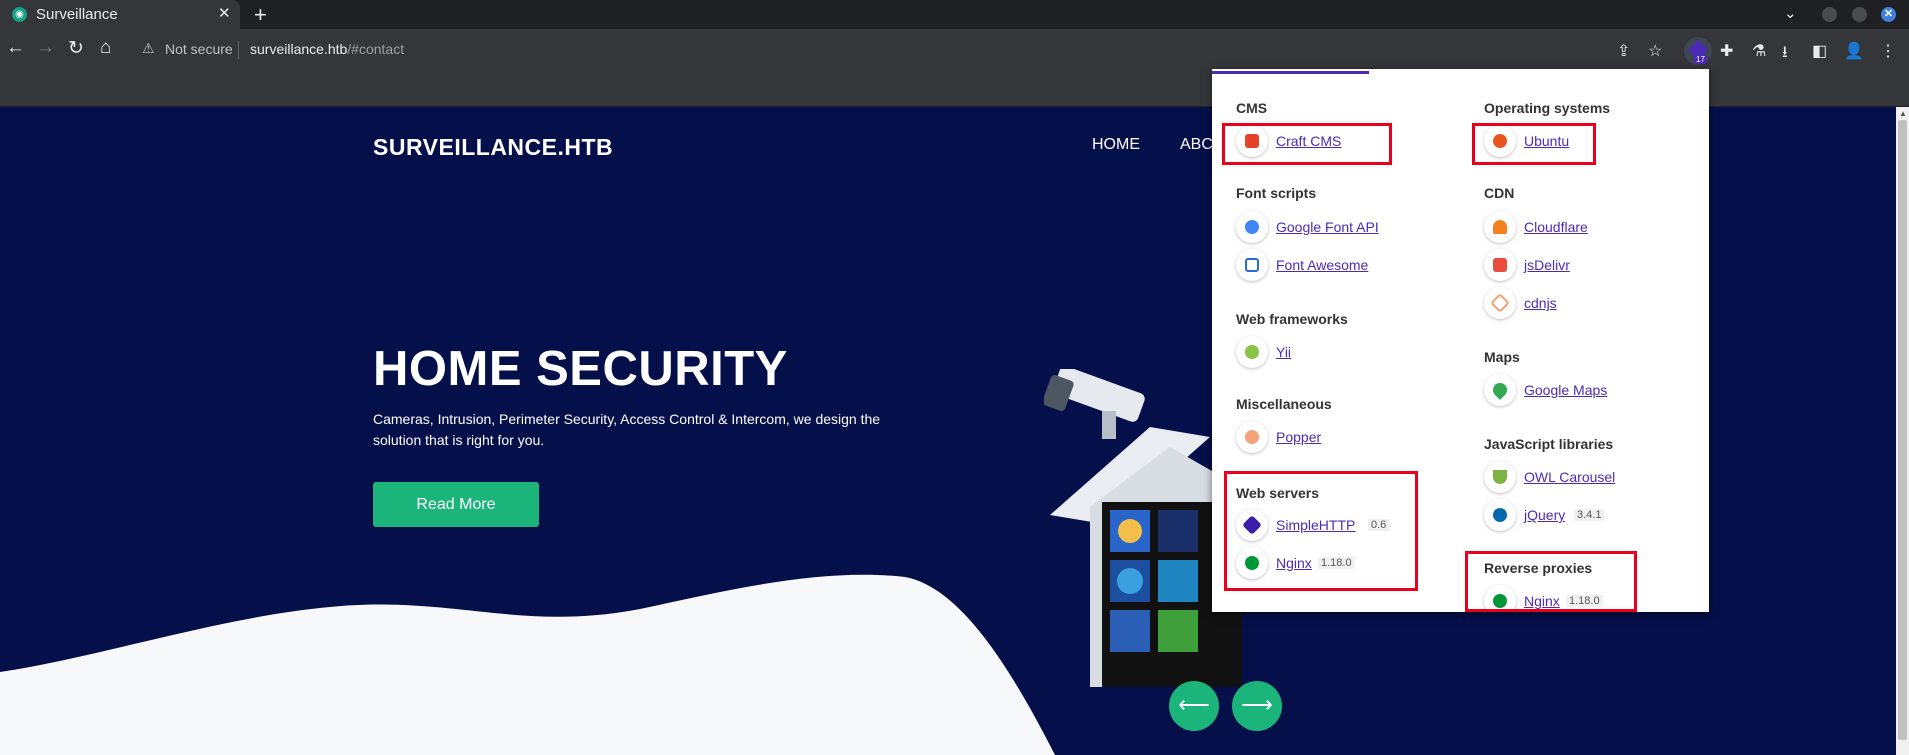 Image resolution: width=1909 pixels, height=755 pixels. Describe the element at coordinates (45, 48) in the screenshot. I see `forward-icon: →` at that location.